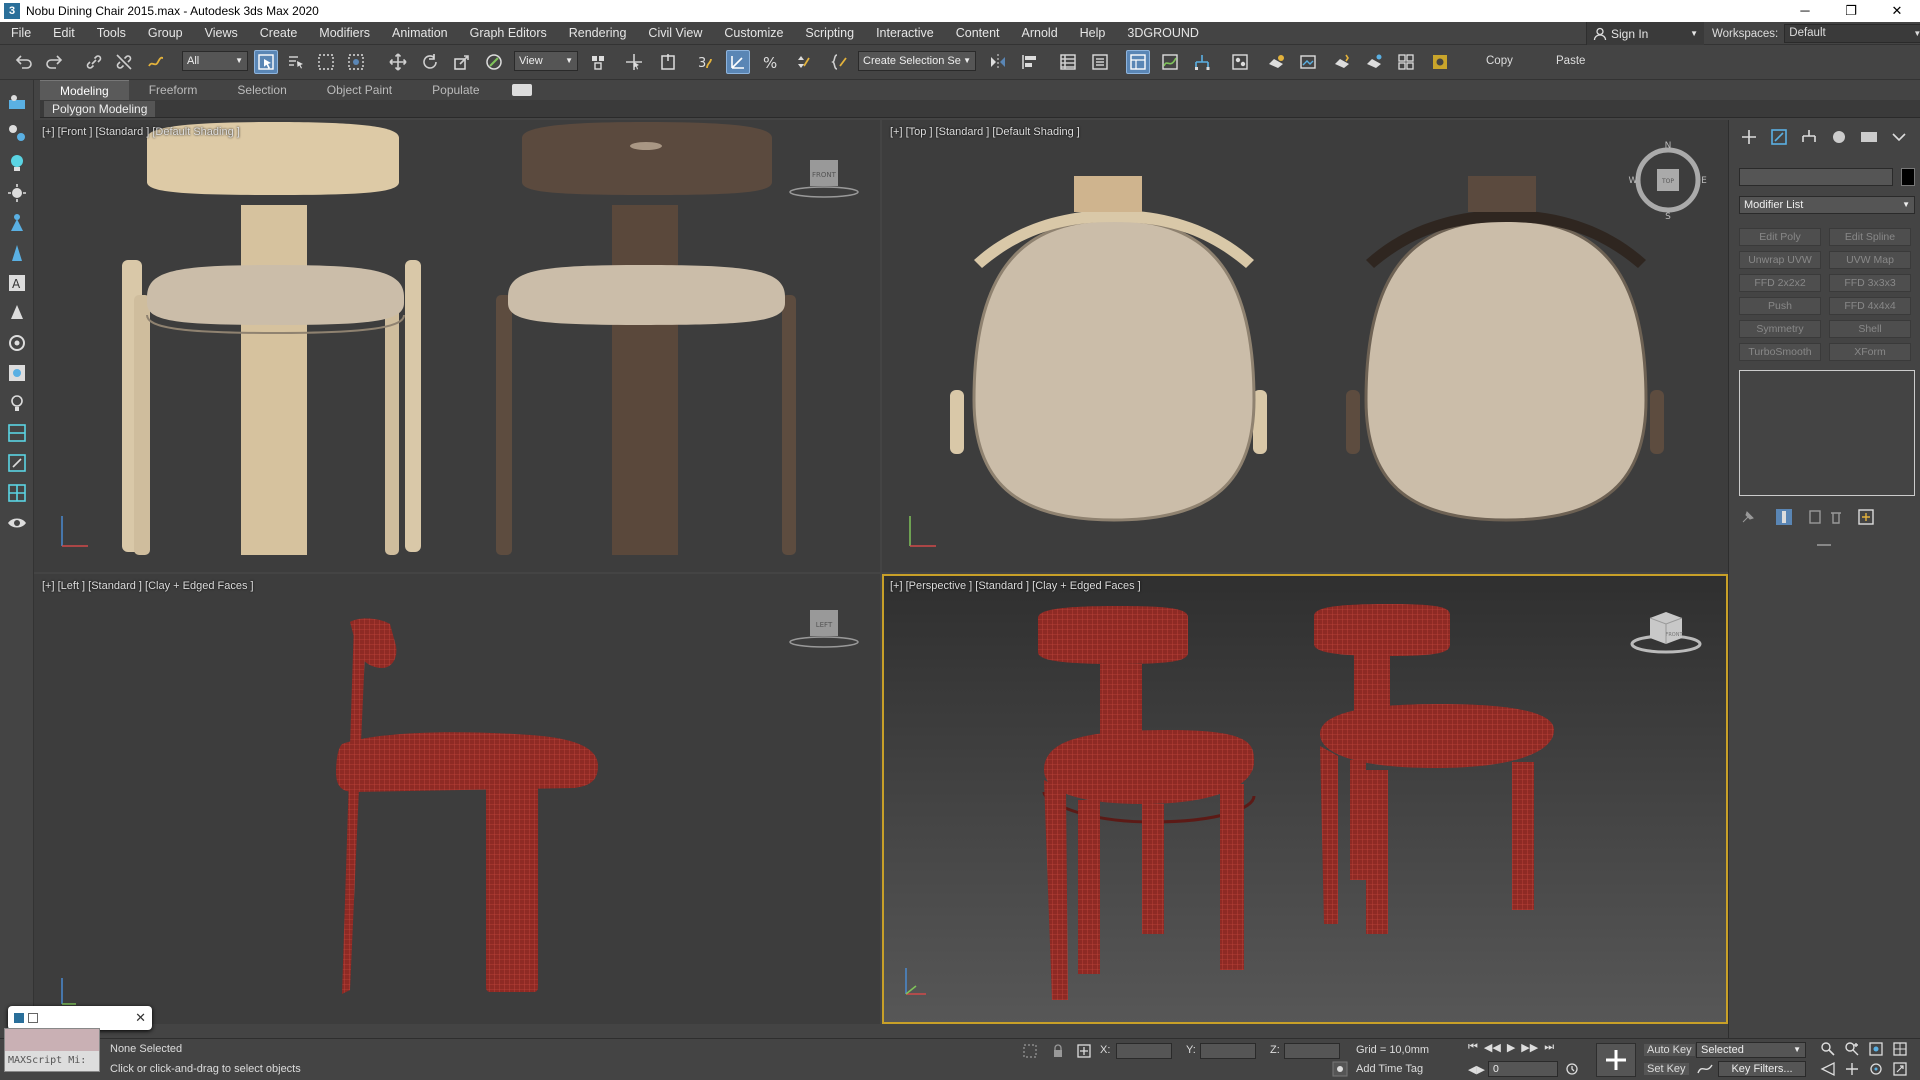  I want to click on sun-icon, so click(17, 193).